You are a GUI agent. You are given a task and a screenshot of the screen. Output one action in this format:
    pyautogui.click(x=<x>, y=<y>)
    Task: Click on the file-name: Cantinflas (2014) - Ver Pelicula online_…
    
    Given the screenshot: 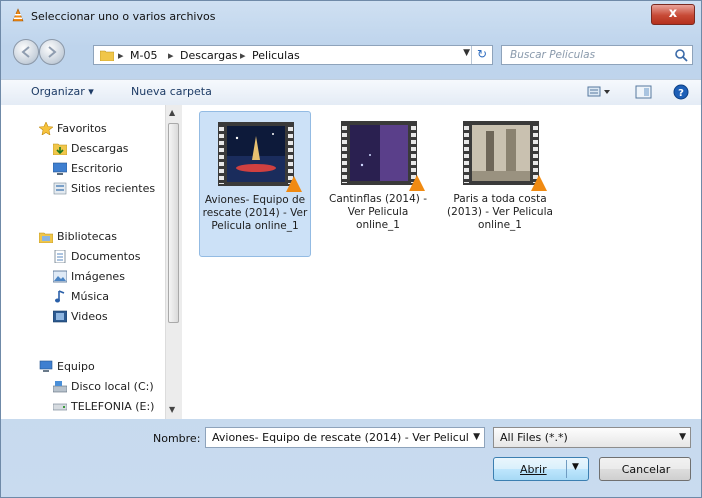 What is the action you would take?
    pyautogui.click(x=377, y=212)
    